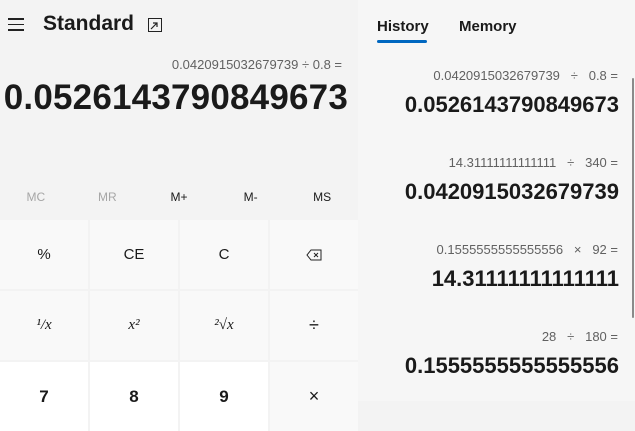  Describe the element at coordinates (580, 336) in the screenshot. I see `history-expression: 28 ÷ 180 =` at that location.